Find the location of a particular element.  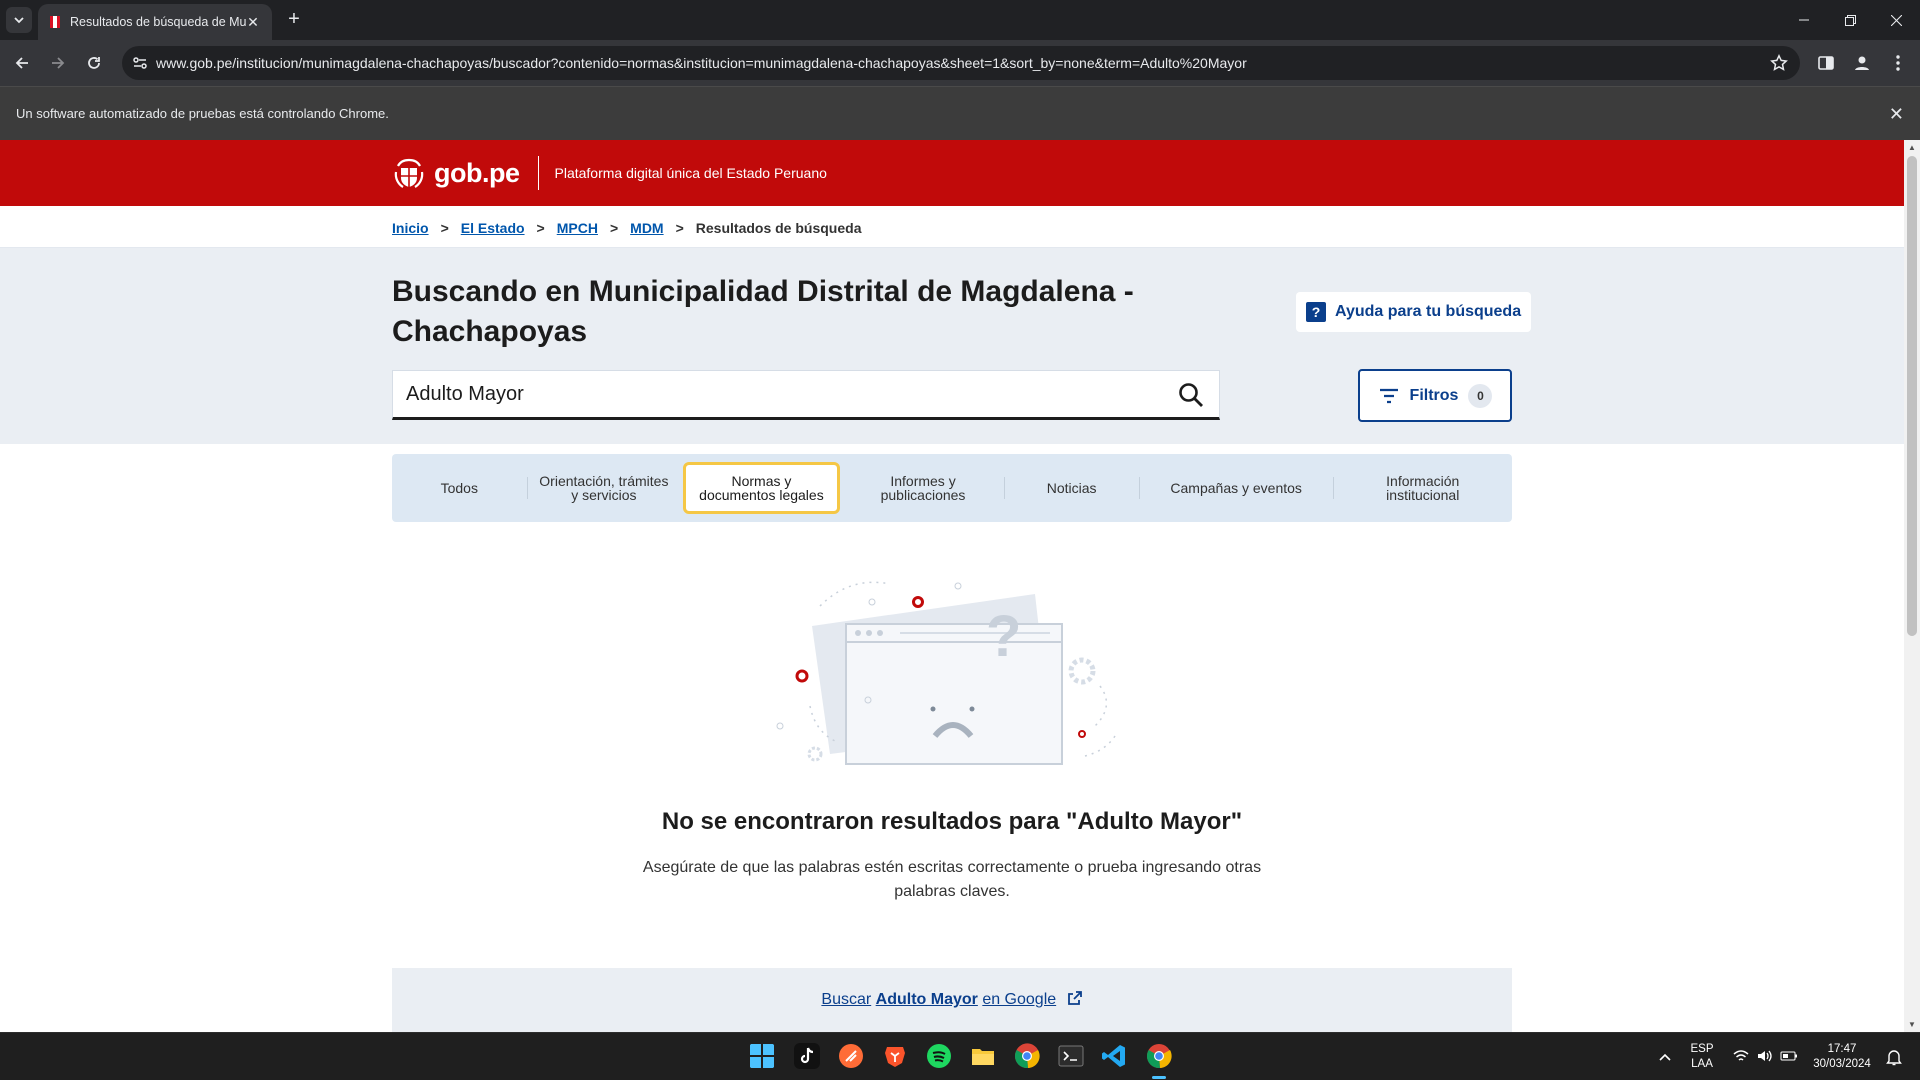

minimize-button is located at coordinates (1804, 20).